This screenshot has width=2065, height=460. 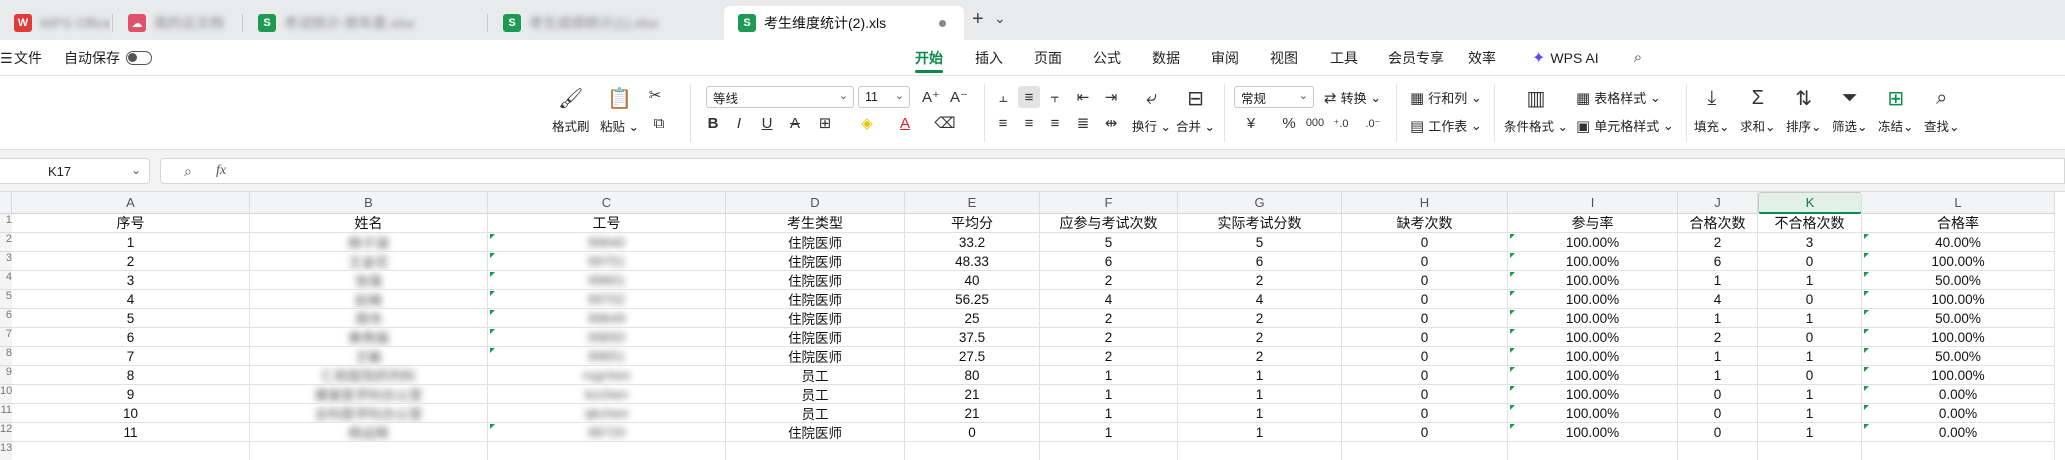 What do you see at coordinates (931, 97) in the screenshot?
I see `increase-font-icon: A⁺` at bounding box center [931, 97].